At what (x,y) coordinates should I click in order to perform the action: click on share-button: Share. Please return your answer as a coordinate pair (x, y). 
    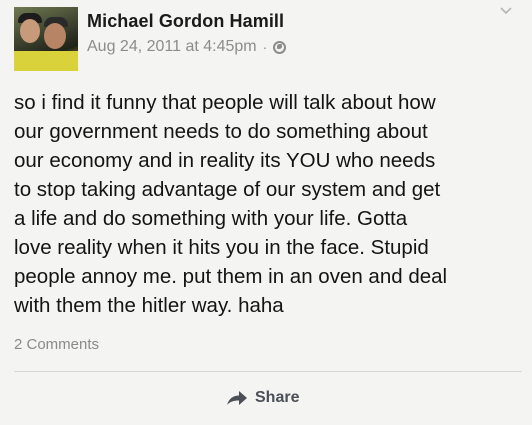
    Looking at the image, I should click on (262, 398).